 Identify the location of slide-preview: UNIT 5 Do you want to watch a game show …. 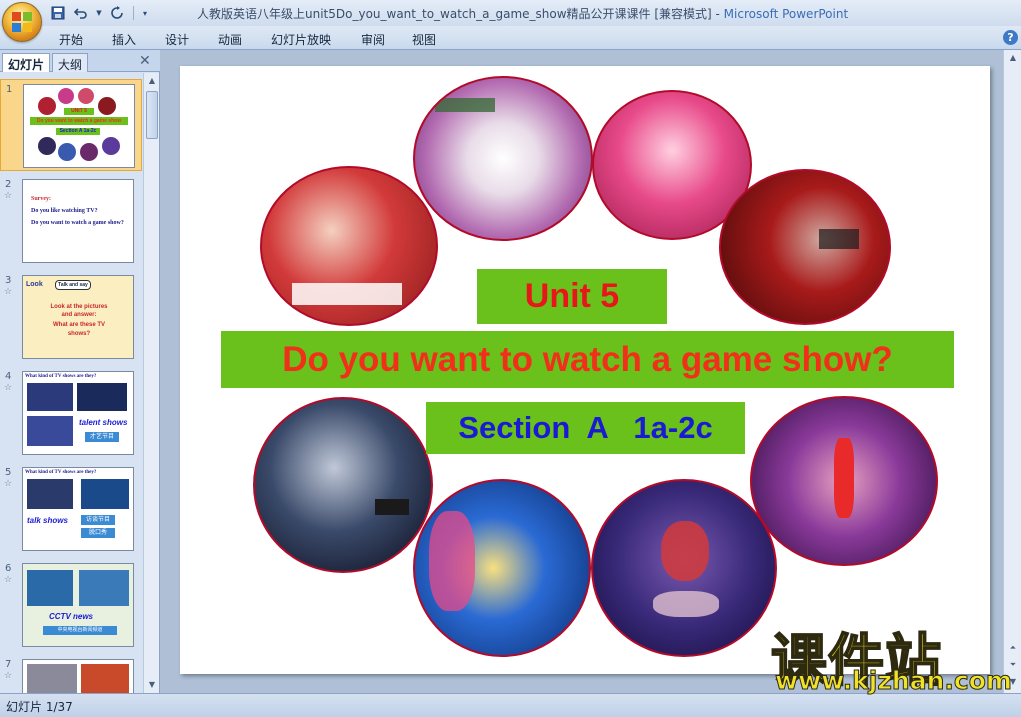
(79, 126).